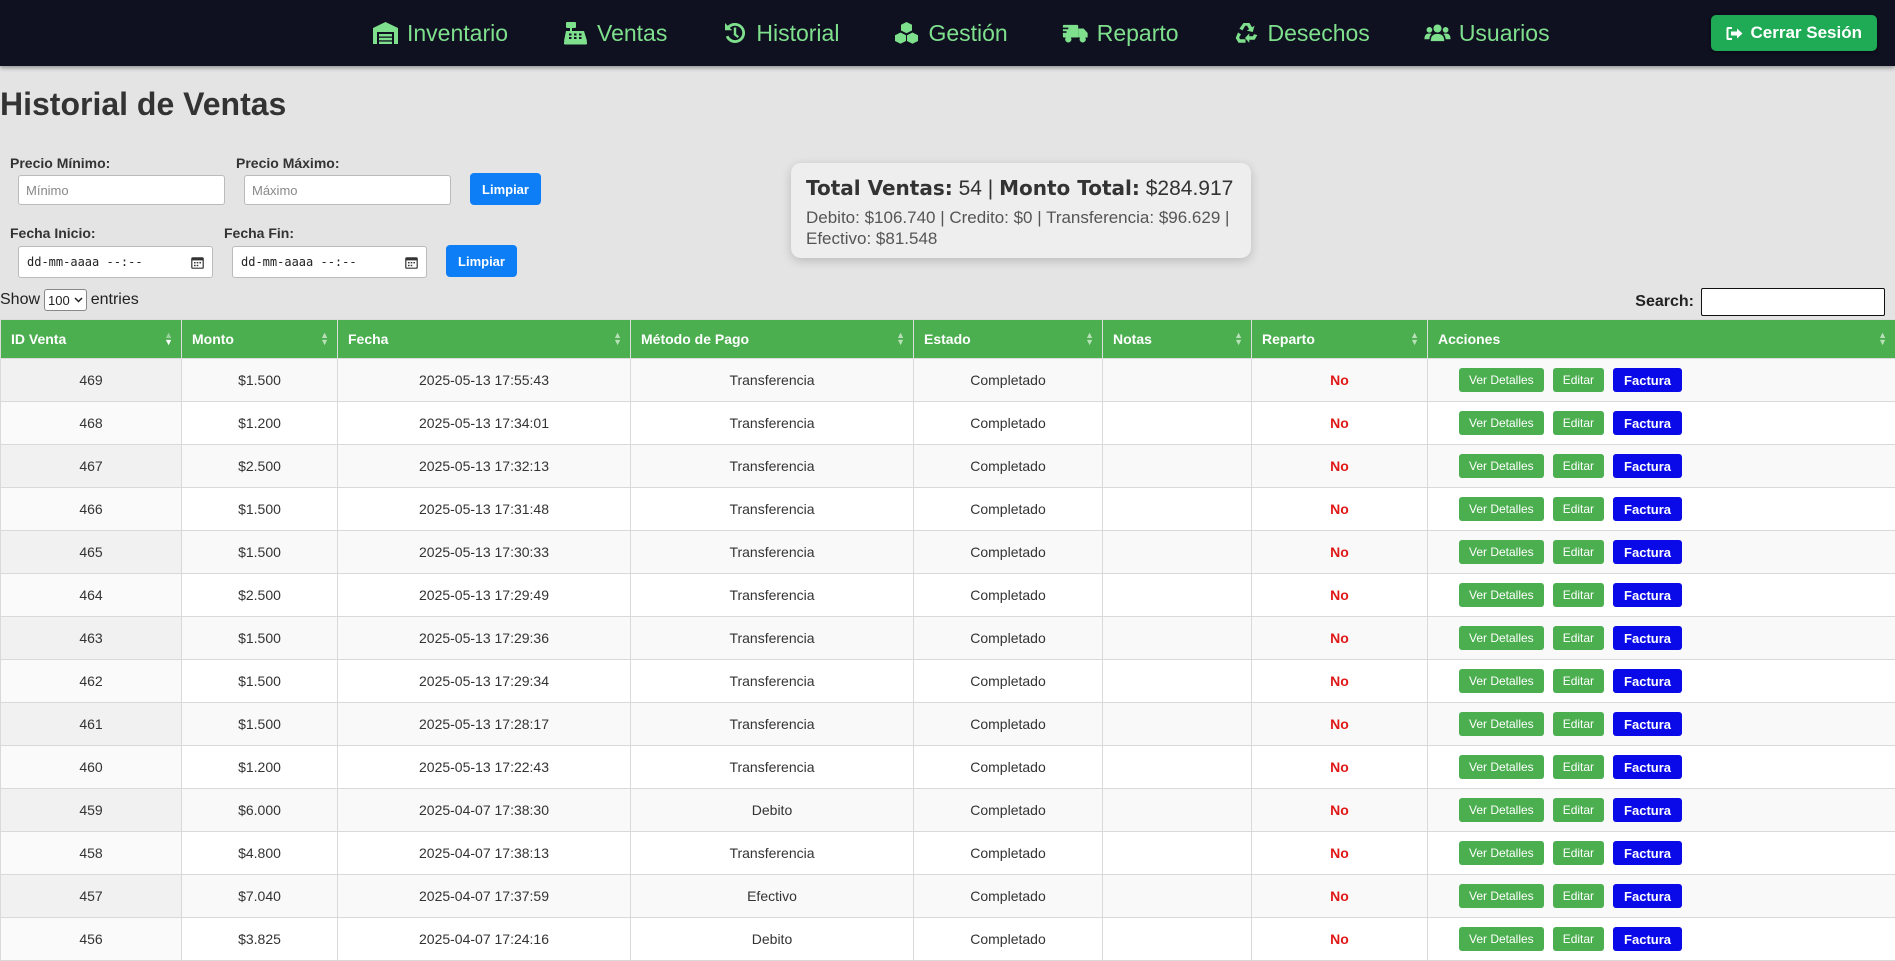 The height and width of the screenshot is (961, 1895). Describe the element at coordinates (53, 233) in the screenshot. I see `start-date-label: Fecha Inicio:` at that location.